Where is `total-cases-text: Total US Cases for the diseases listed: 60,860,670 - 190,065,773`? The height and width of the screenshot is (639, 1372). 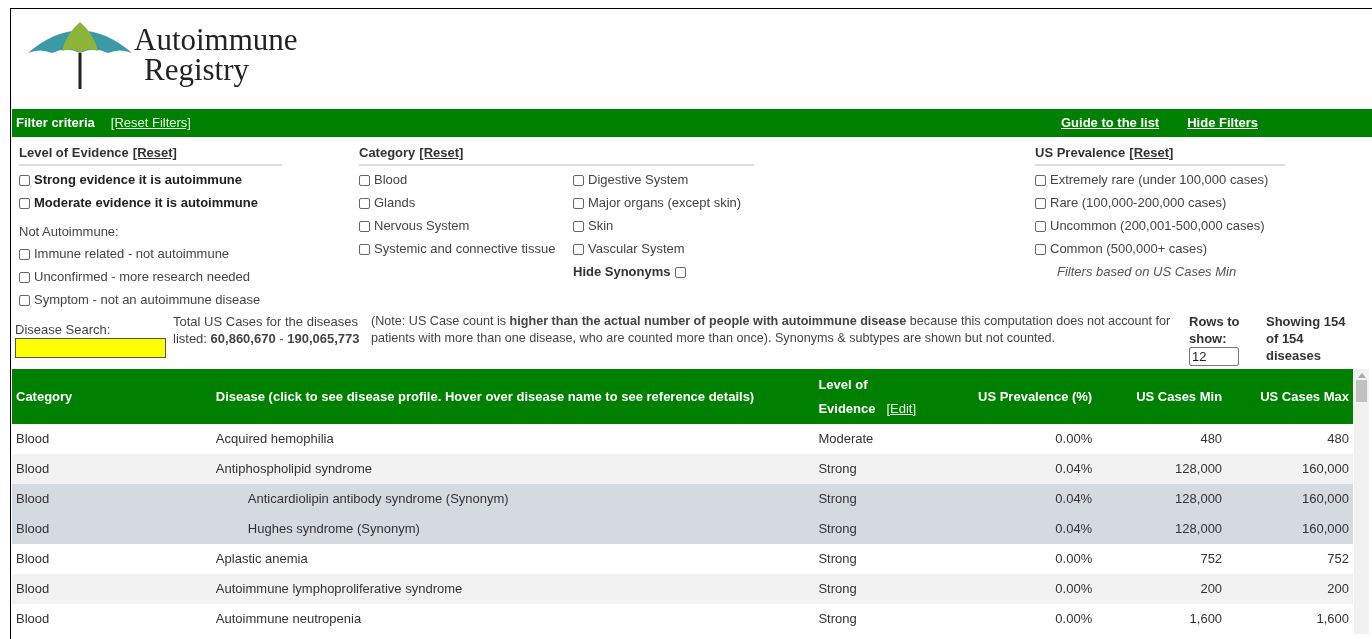
total-cases-text: Total US Cases for the diseases listed: 60,860,670 - 190,065,773 is located at coordinates (267, 330).